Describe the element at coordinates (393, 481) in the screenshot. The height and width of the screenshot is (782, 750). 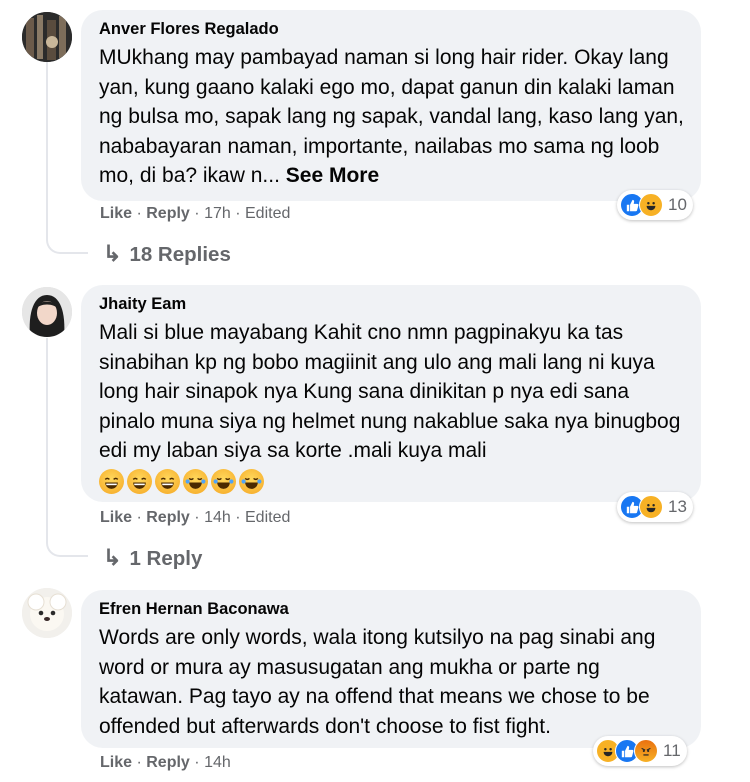
I see `emoji-row` at that location.